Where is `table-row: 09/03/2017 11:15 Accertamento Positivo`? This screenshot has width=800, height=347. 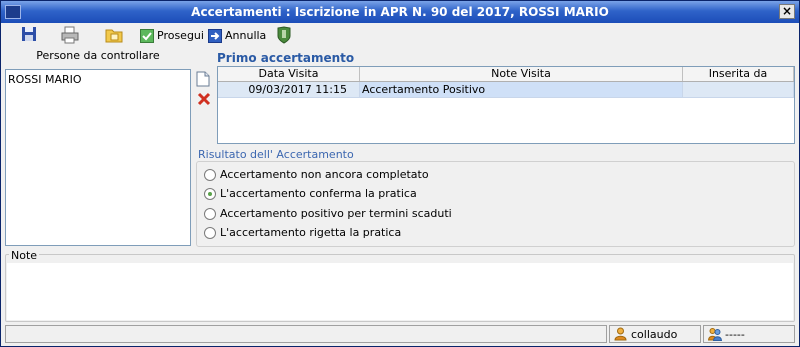
table-row: 09/03/2017 11:15 Accertamento Positivo is located at coordinates (506, 90).